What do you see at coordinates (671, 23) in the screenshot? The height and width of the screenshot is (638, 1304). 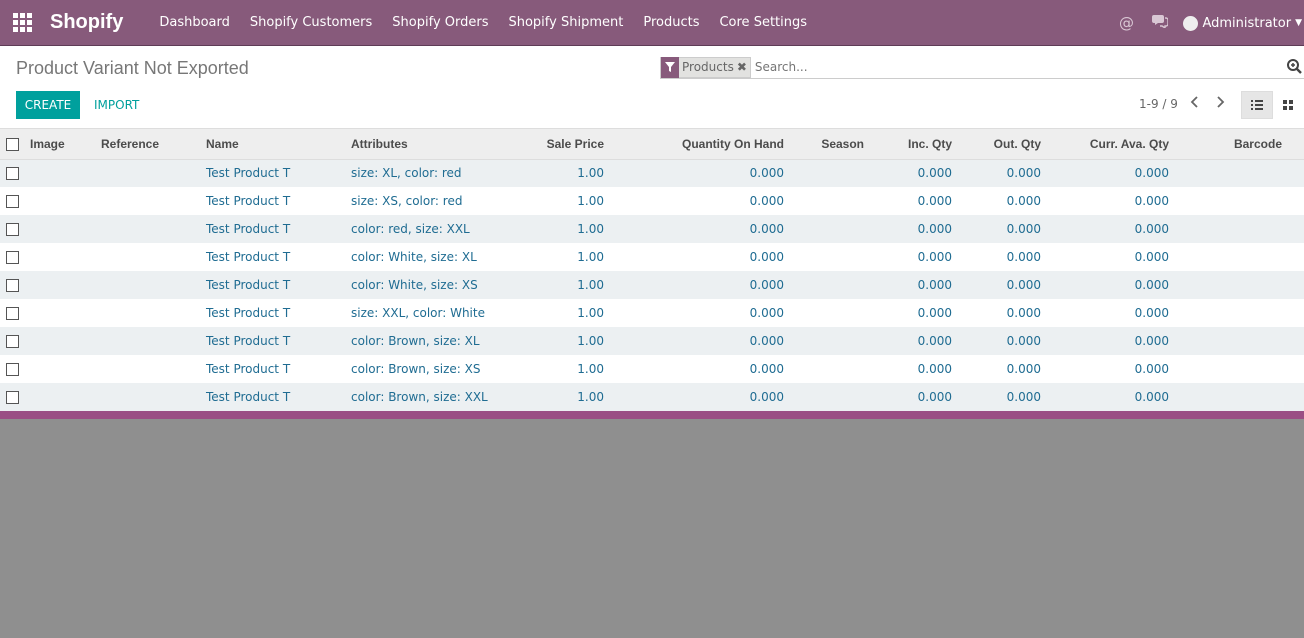 I see `menu-products: Products` at bounding box center [671, 23].